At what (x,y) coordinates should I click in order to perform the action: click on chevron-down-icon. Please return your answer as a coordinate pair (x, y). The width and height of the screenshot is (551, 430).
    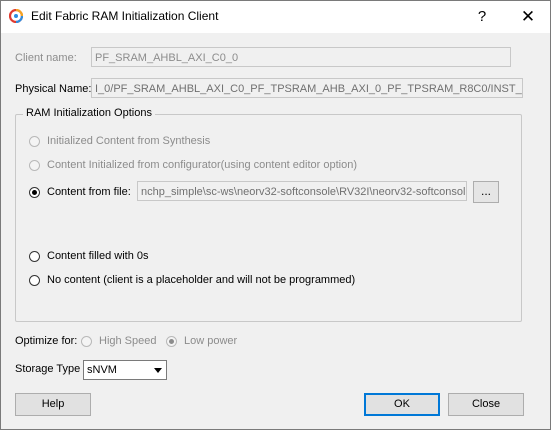
    Looking at the image, I should click on (158, 370).